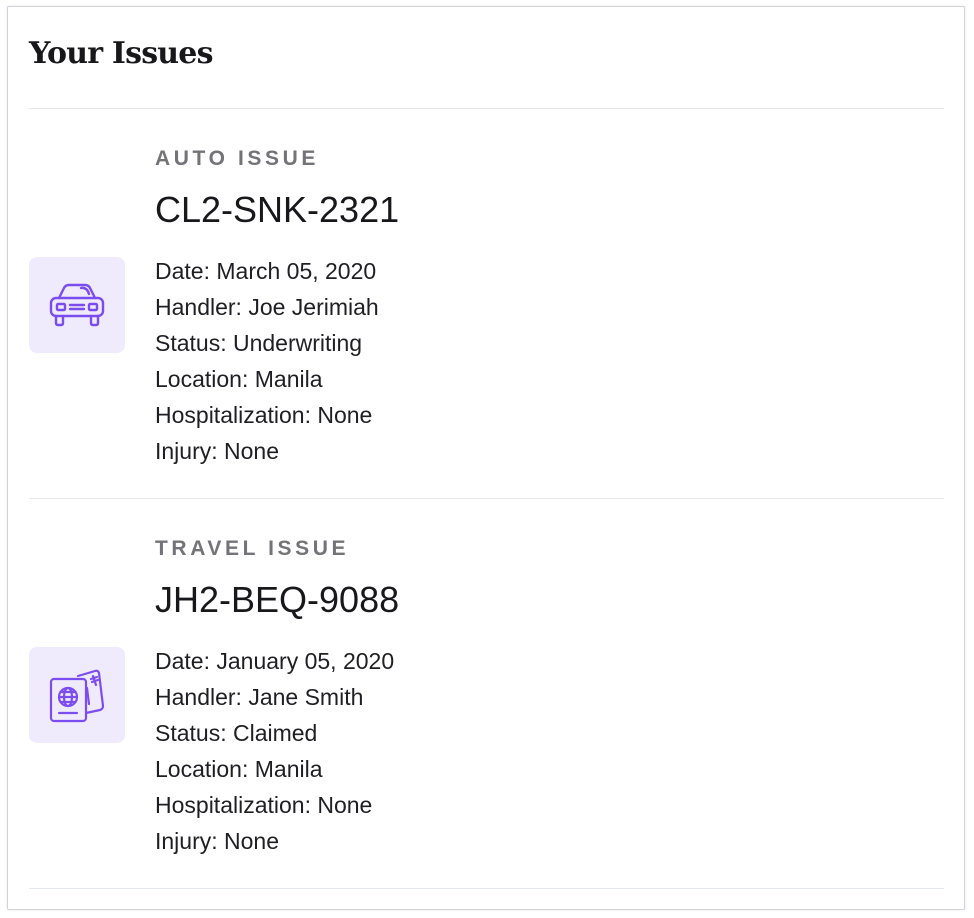  I want to click on issue-date: Date: January 05, 2020, so click(275, 661).